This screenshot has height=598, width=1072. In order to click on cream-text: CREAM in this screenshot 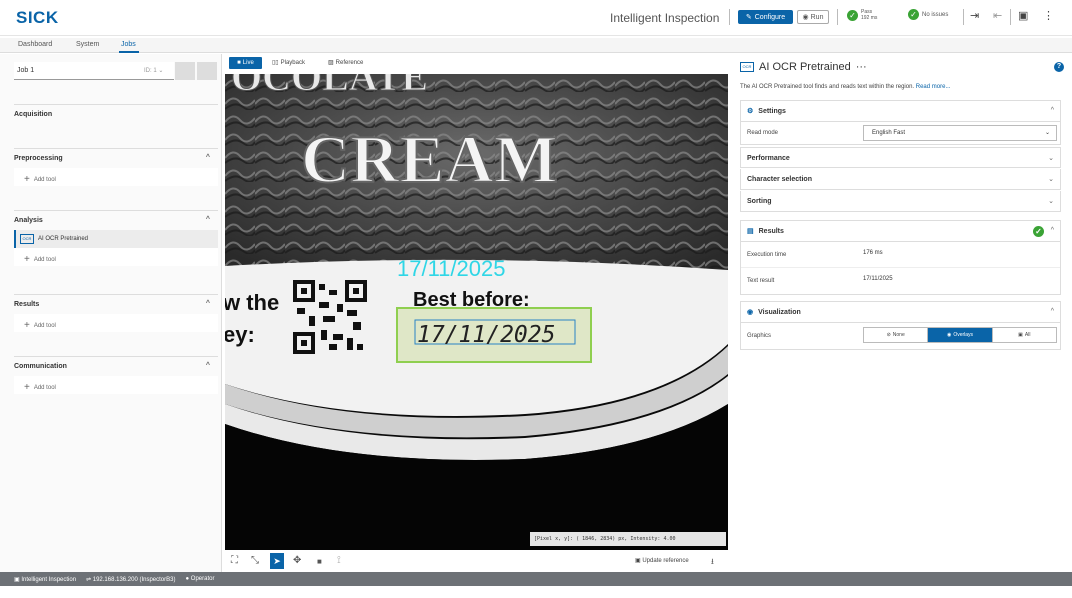, I will do `click(429, 159)`.